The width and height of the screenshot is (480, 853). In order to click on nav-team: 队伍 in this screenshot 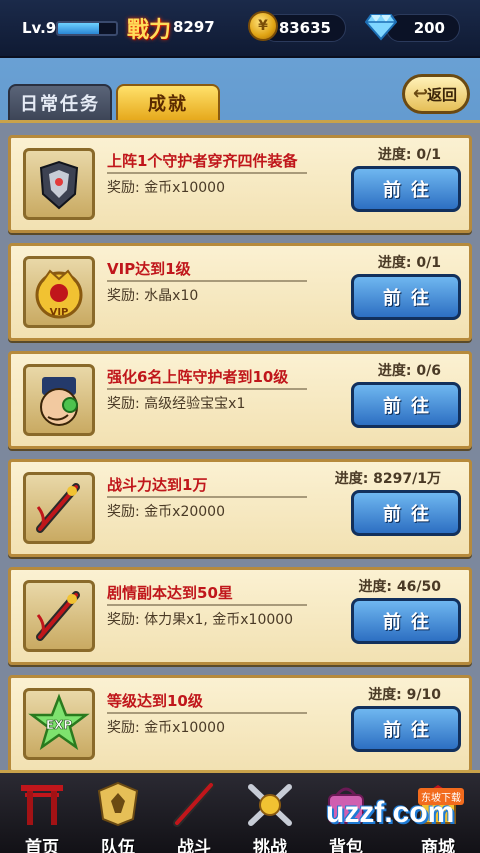, I will do `click(118, 816)`.